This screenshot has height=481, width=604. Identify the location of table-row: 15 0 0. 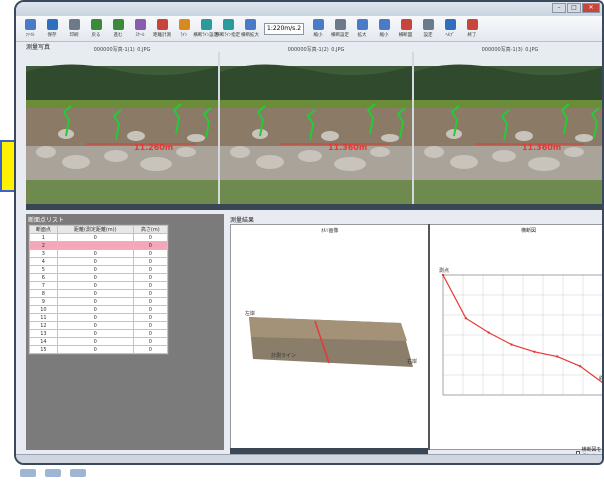
(99, 349).